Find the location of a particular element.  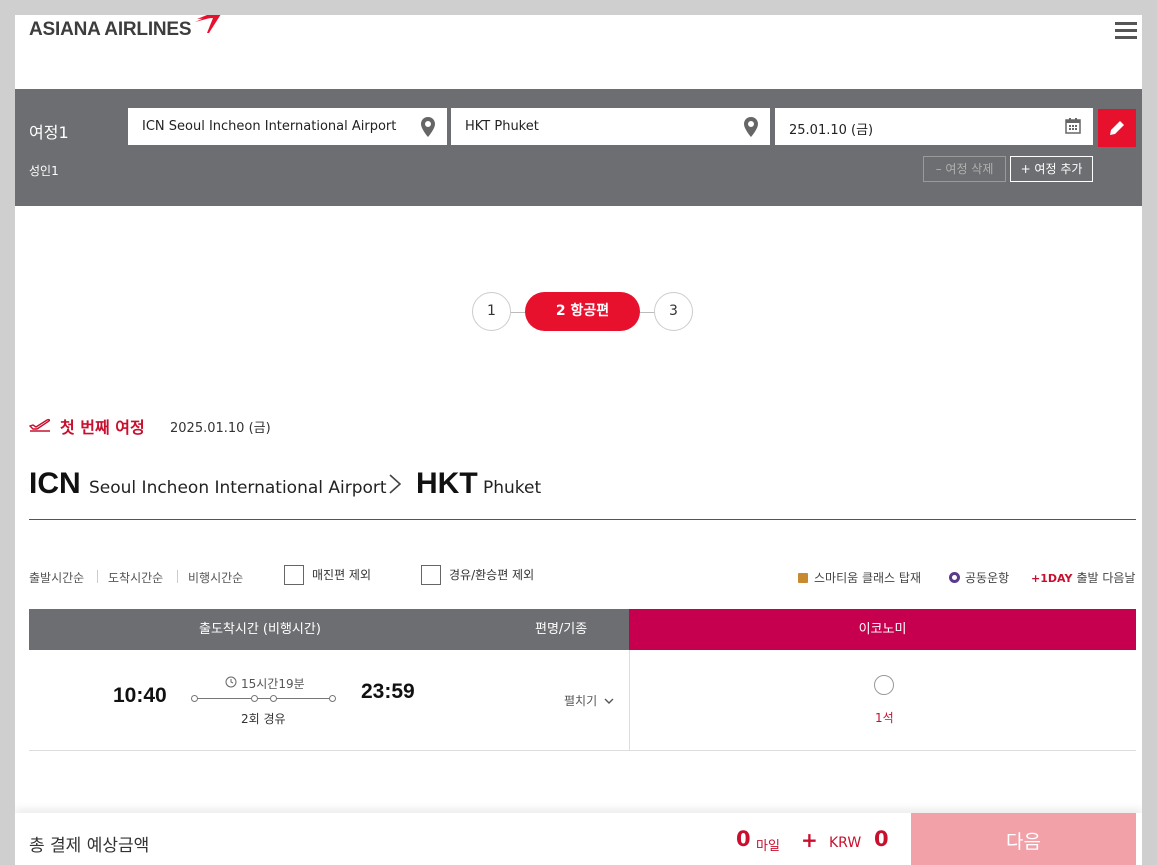

add-itinerary-button: + 여정 추가 is located at coordinates (1051, 169).